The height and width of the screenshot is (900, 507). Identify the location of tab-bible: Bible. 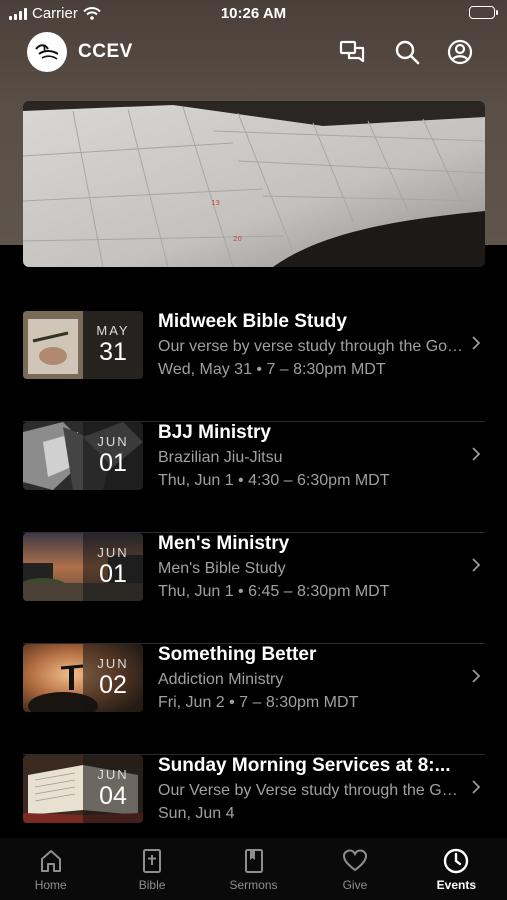
(151, 869).